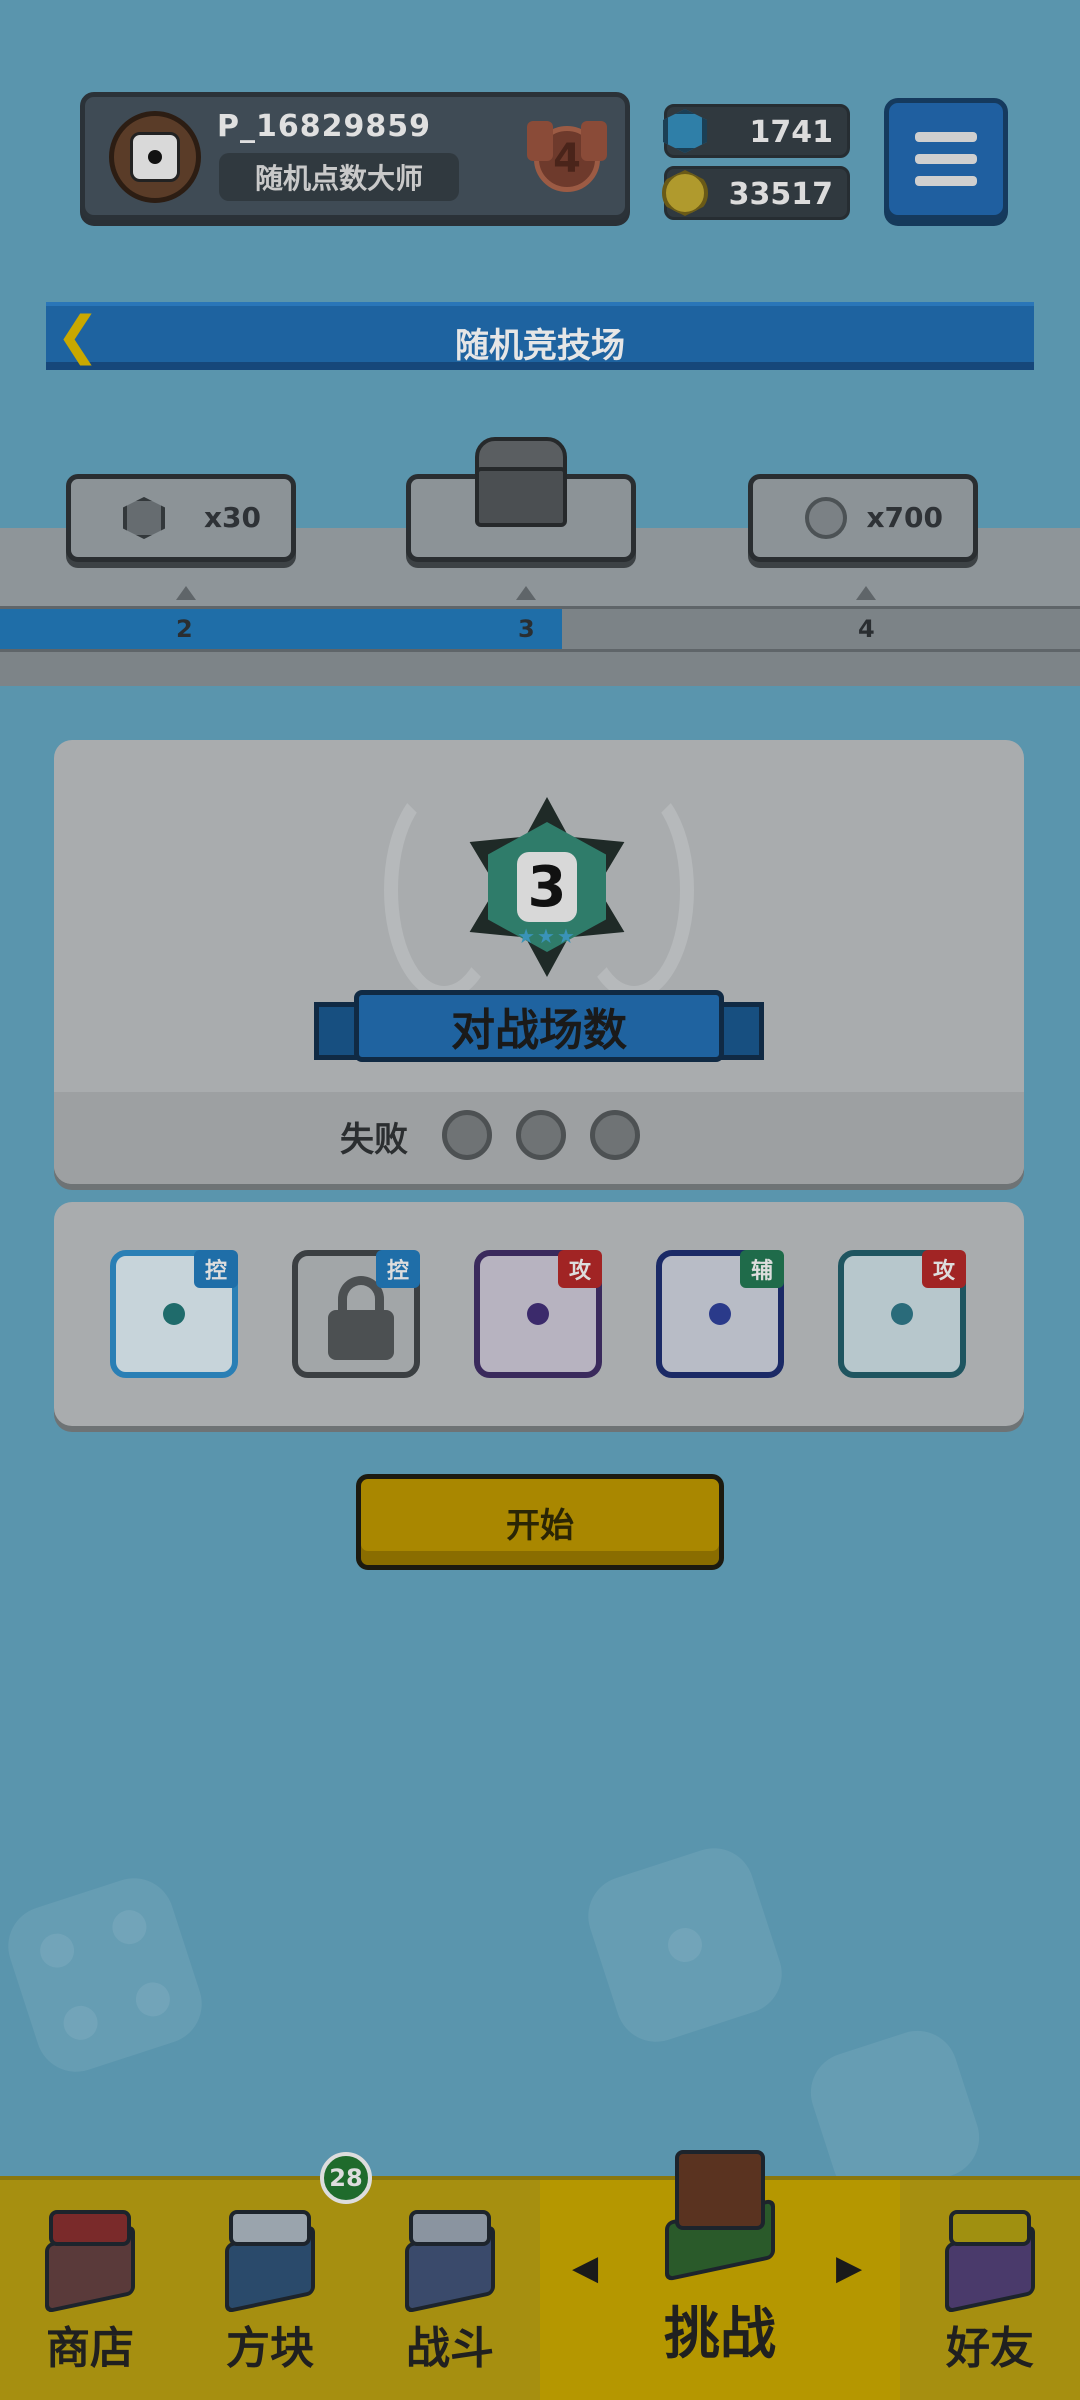 Image resolution: width=1080 pixels, height=2400 pixels. Describe the element at coordinates (866, 629) in the screenshot. I see `stage-number: 4` at that location.